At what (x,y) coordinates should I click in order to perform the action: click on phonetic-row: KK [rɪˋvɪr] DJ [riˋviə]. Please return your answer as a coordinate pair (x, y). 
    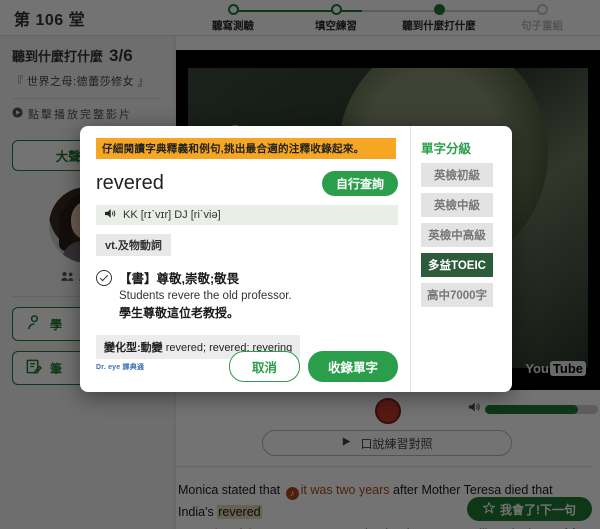
    Looking at the image, I should click on (247, 215).